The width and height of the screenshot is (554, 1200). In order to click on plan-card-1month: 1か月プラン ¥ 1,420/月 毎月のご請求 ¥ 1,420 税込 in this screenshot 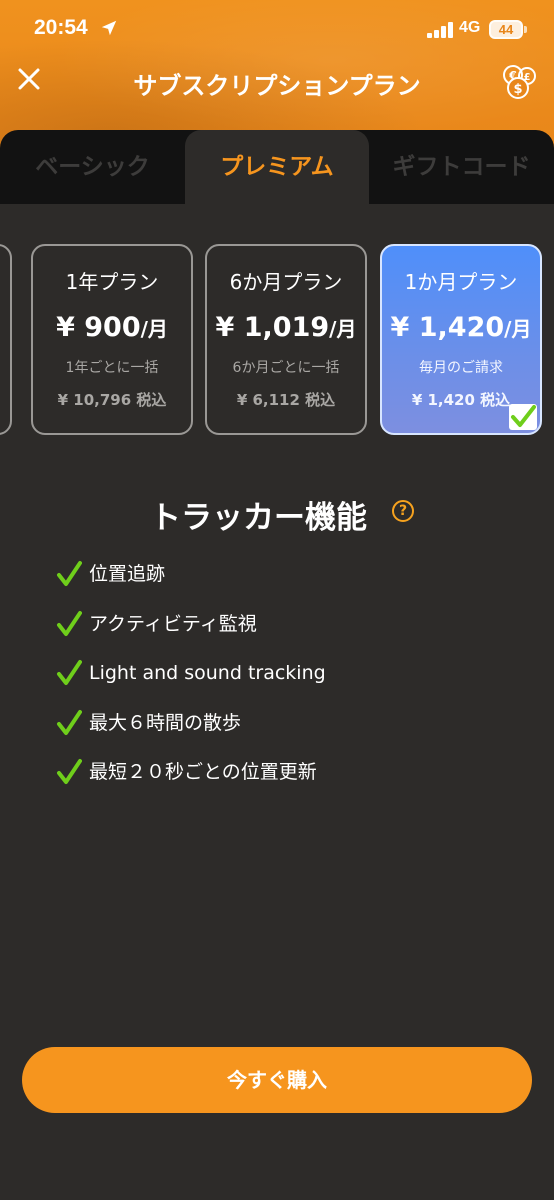, I will do `click(461, 339)`.